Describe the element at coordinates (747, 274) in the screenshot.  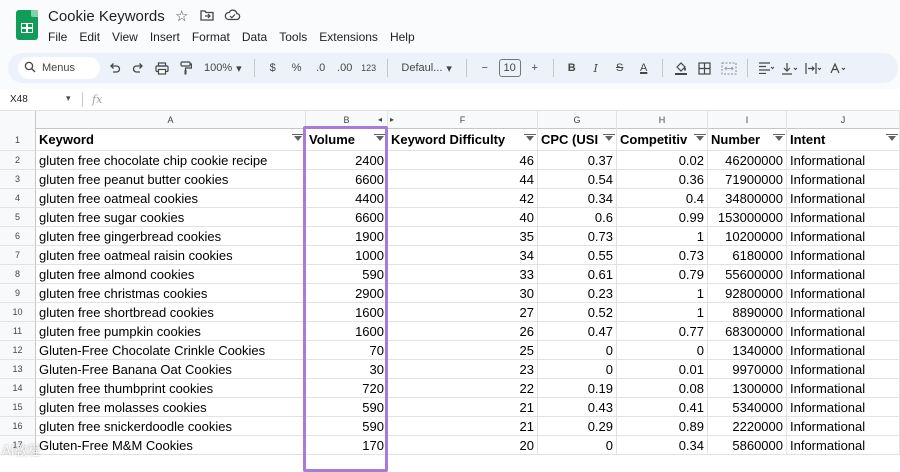
I see `cell-number: 55600000` at that location.